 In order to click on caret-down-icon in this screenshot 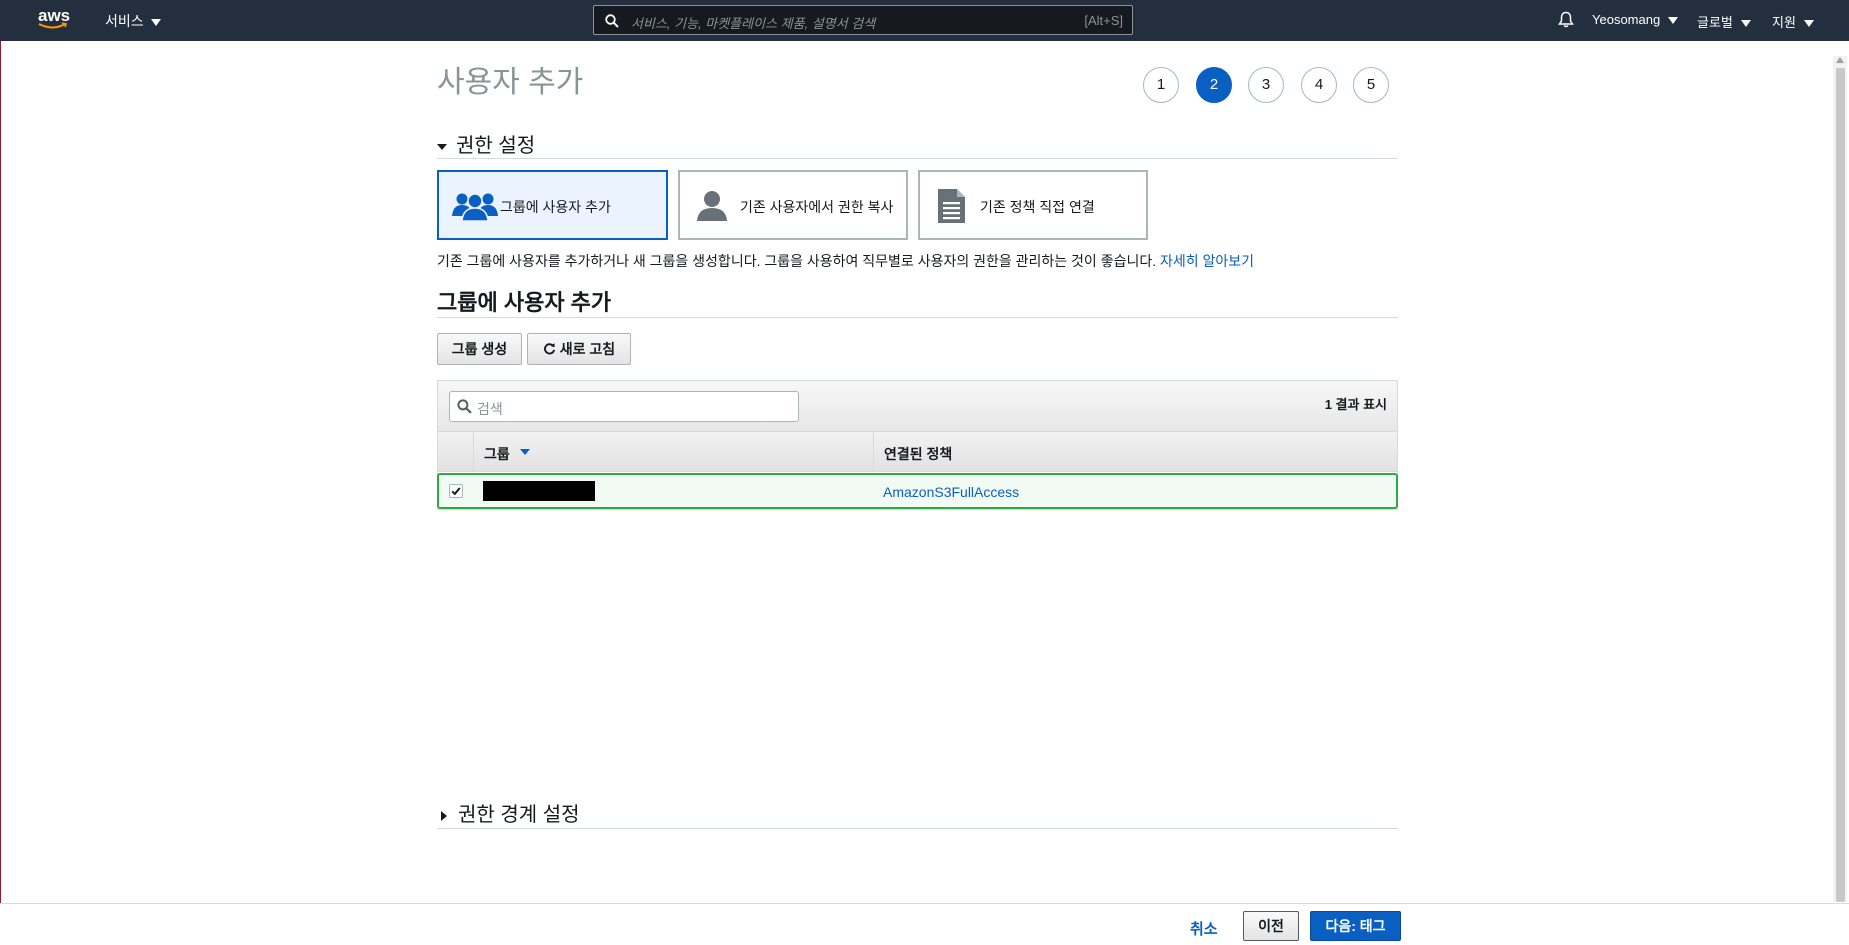, I will do `click(442, 146)`.